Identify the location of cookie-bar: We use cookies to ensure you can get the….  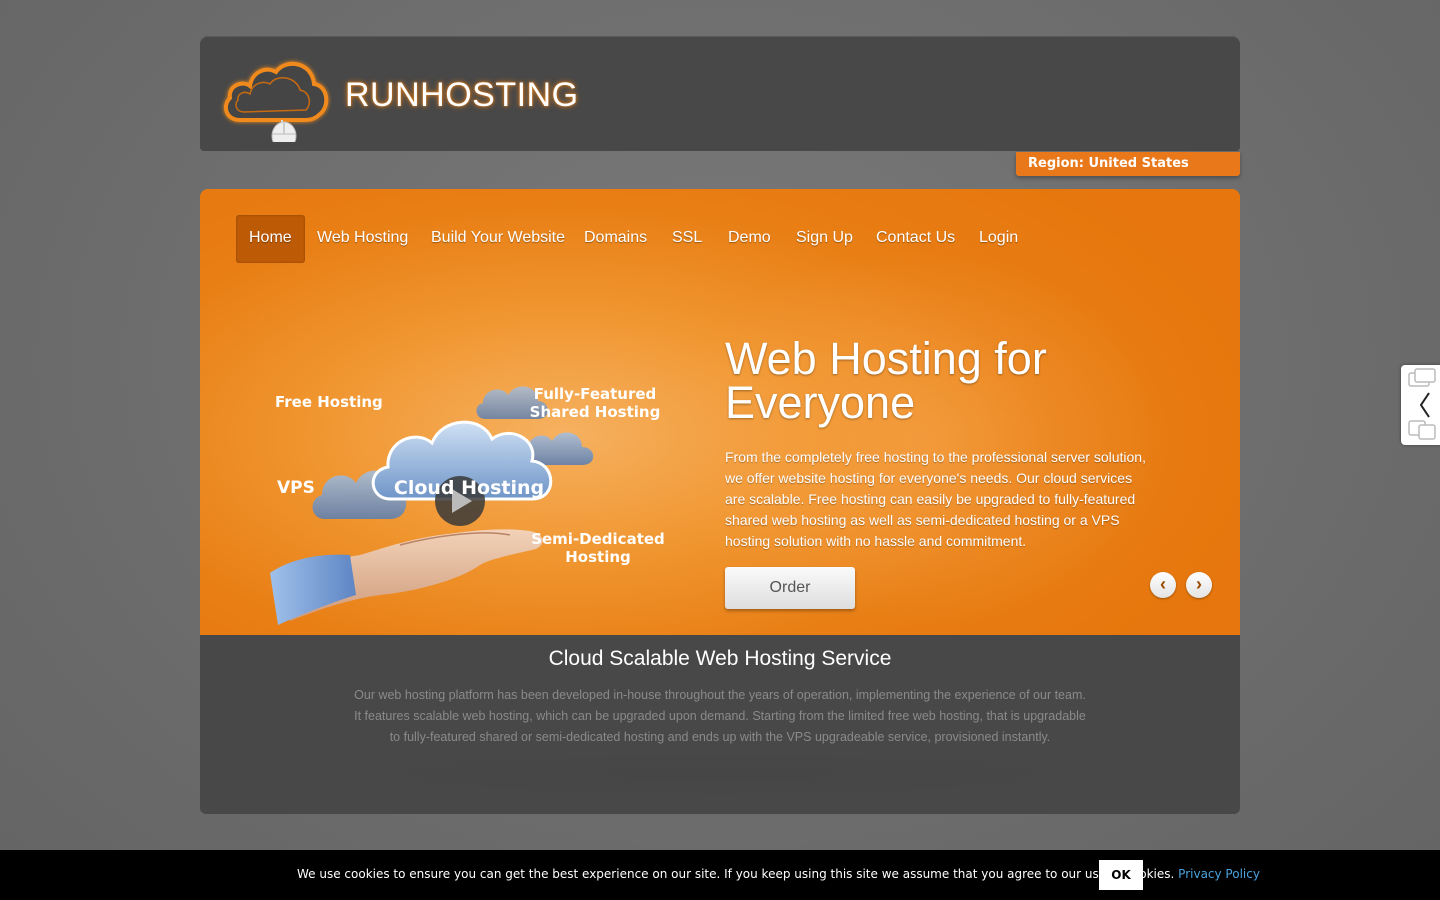
(720, 875).